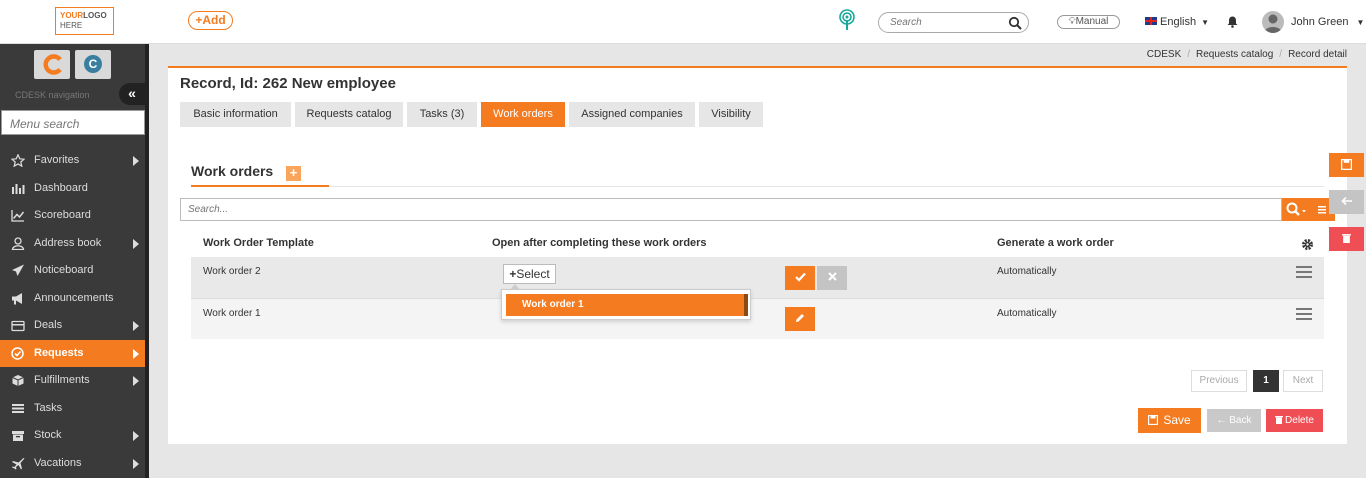 This screenshot has height=478, width=1366. What do you see at coordinates (757, 318) in the screenshot?
I see `table-row: Work order 1 Automatically` at bounding box center [757, 318].